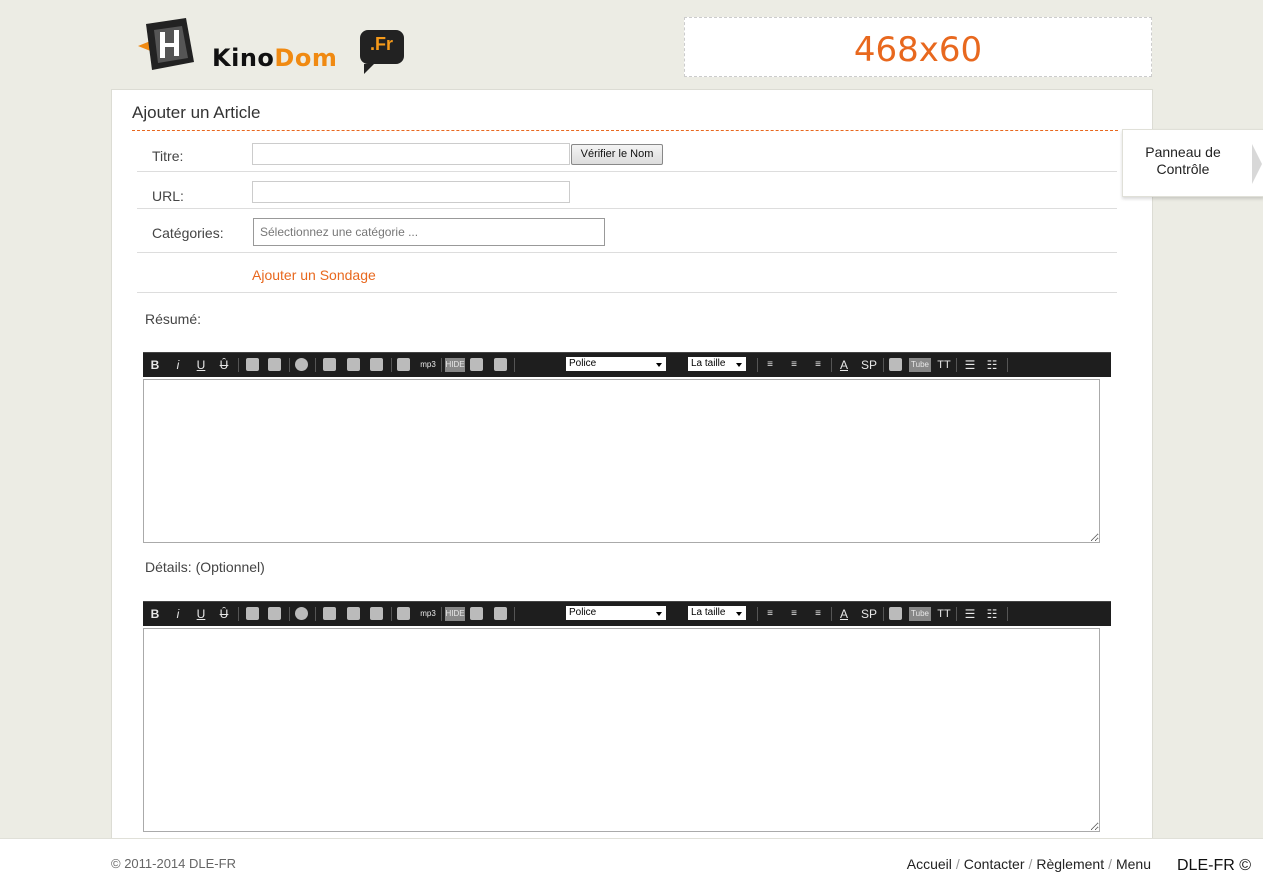 This screenshot has height=885, width=1263. Describe the element at coordinates (196, 112) in the screenshot. I see `page-title: Ajouter un Article` at that location.